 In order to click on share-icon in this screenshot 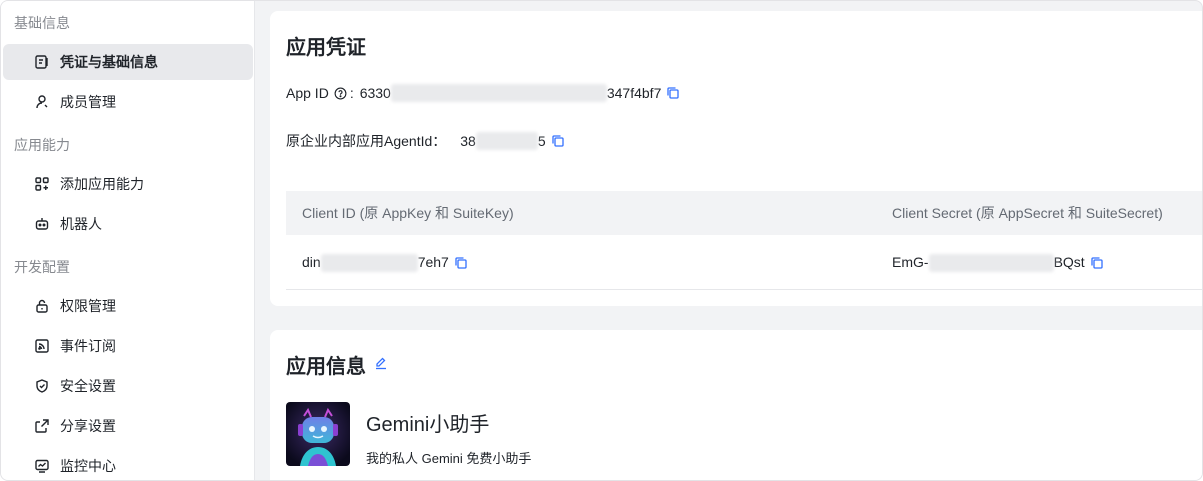, I will do `click(42, 426)`.